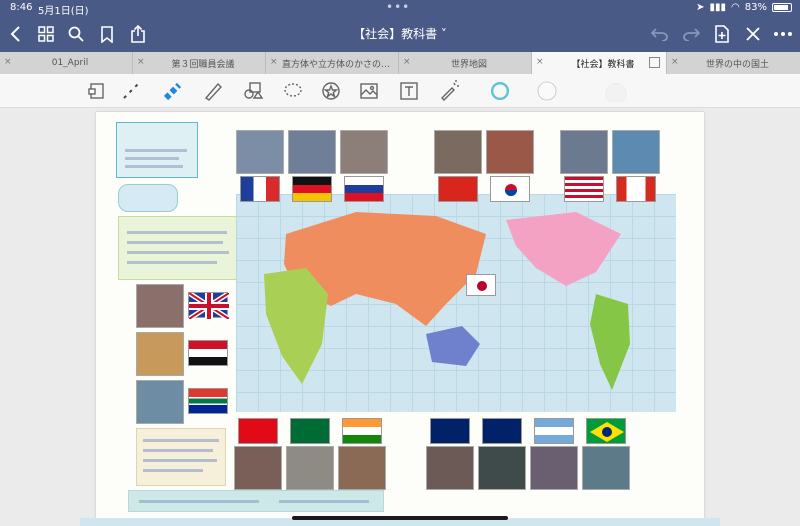  What do you see at coordinates (400, 518) in the screenshot?
I see `home-indicator` at bounding box center [400, 518].